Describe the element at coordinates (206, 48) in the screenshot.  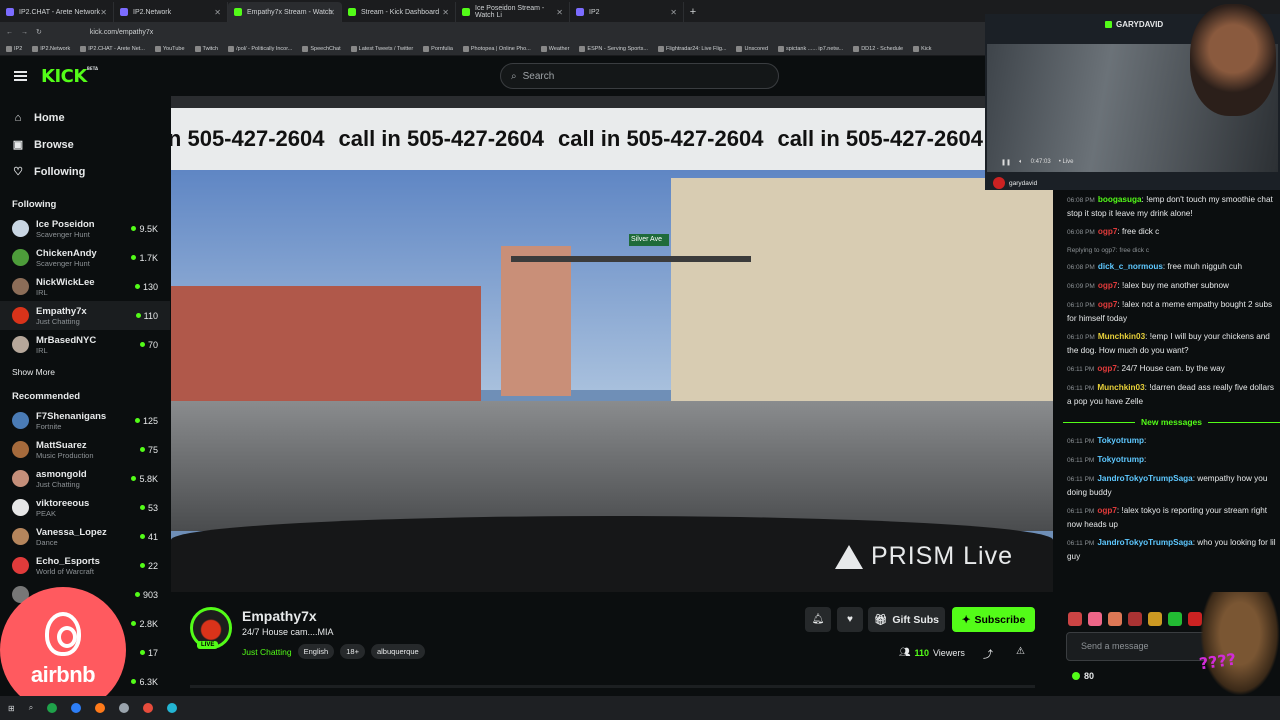
I see `bookmark-item: Twitch` at that location.